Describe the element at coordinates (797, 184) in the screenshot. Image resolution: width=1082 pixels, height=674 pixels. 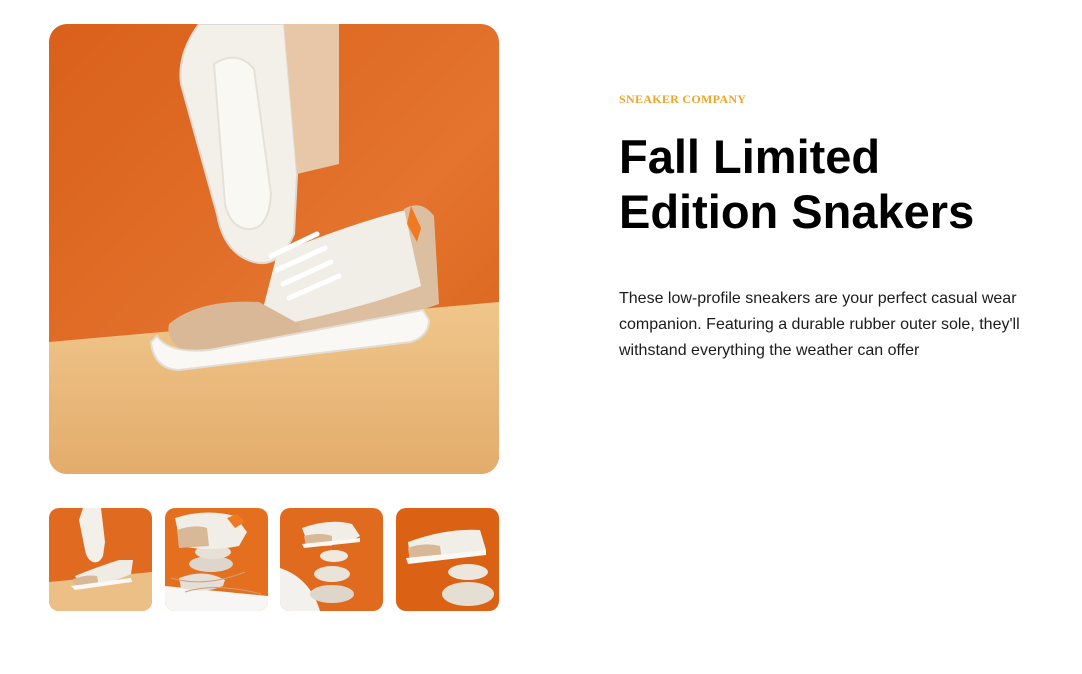
I see `product-title: Fall Limited Edition Snakers` at that location.